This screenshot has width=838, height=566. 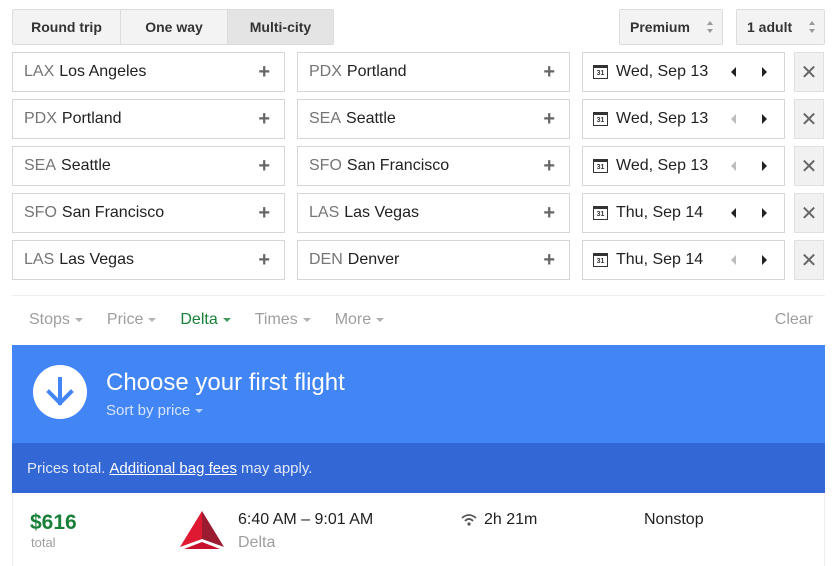 I want to click on origin-code: LAX, so click(x=39, y=71).